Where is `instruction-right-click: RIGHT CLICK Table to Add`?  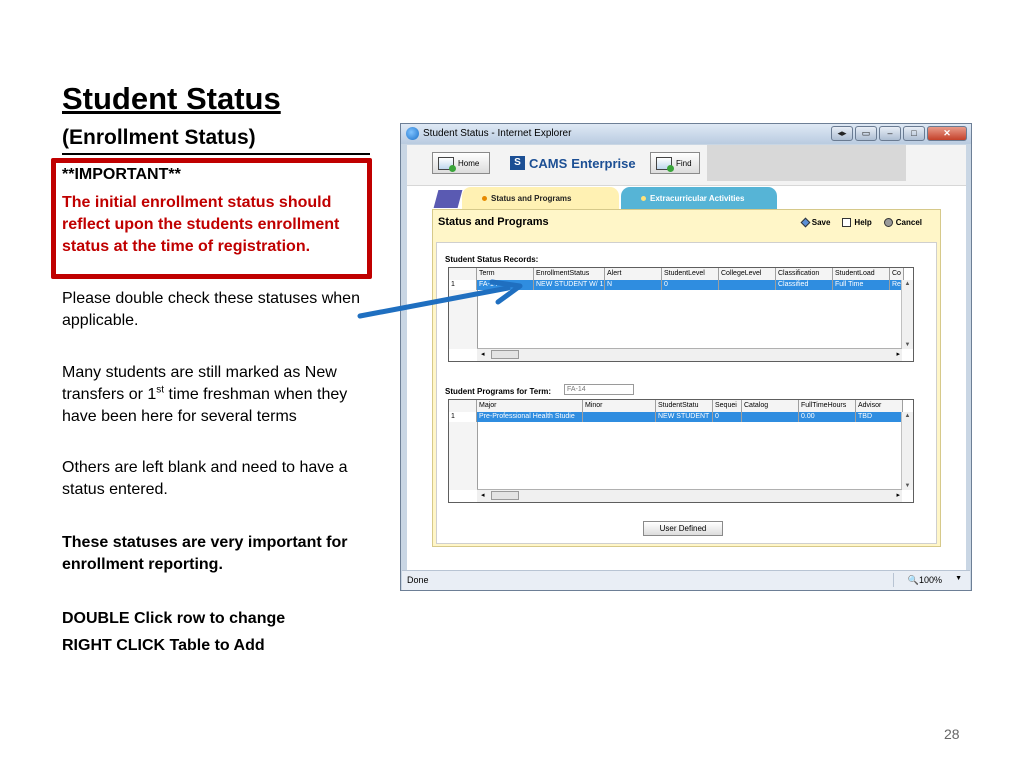 instruction-right-click: RIGHT CLICK Table to Add is located at coordinates (163, 645).